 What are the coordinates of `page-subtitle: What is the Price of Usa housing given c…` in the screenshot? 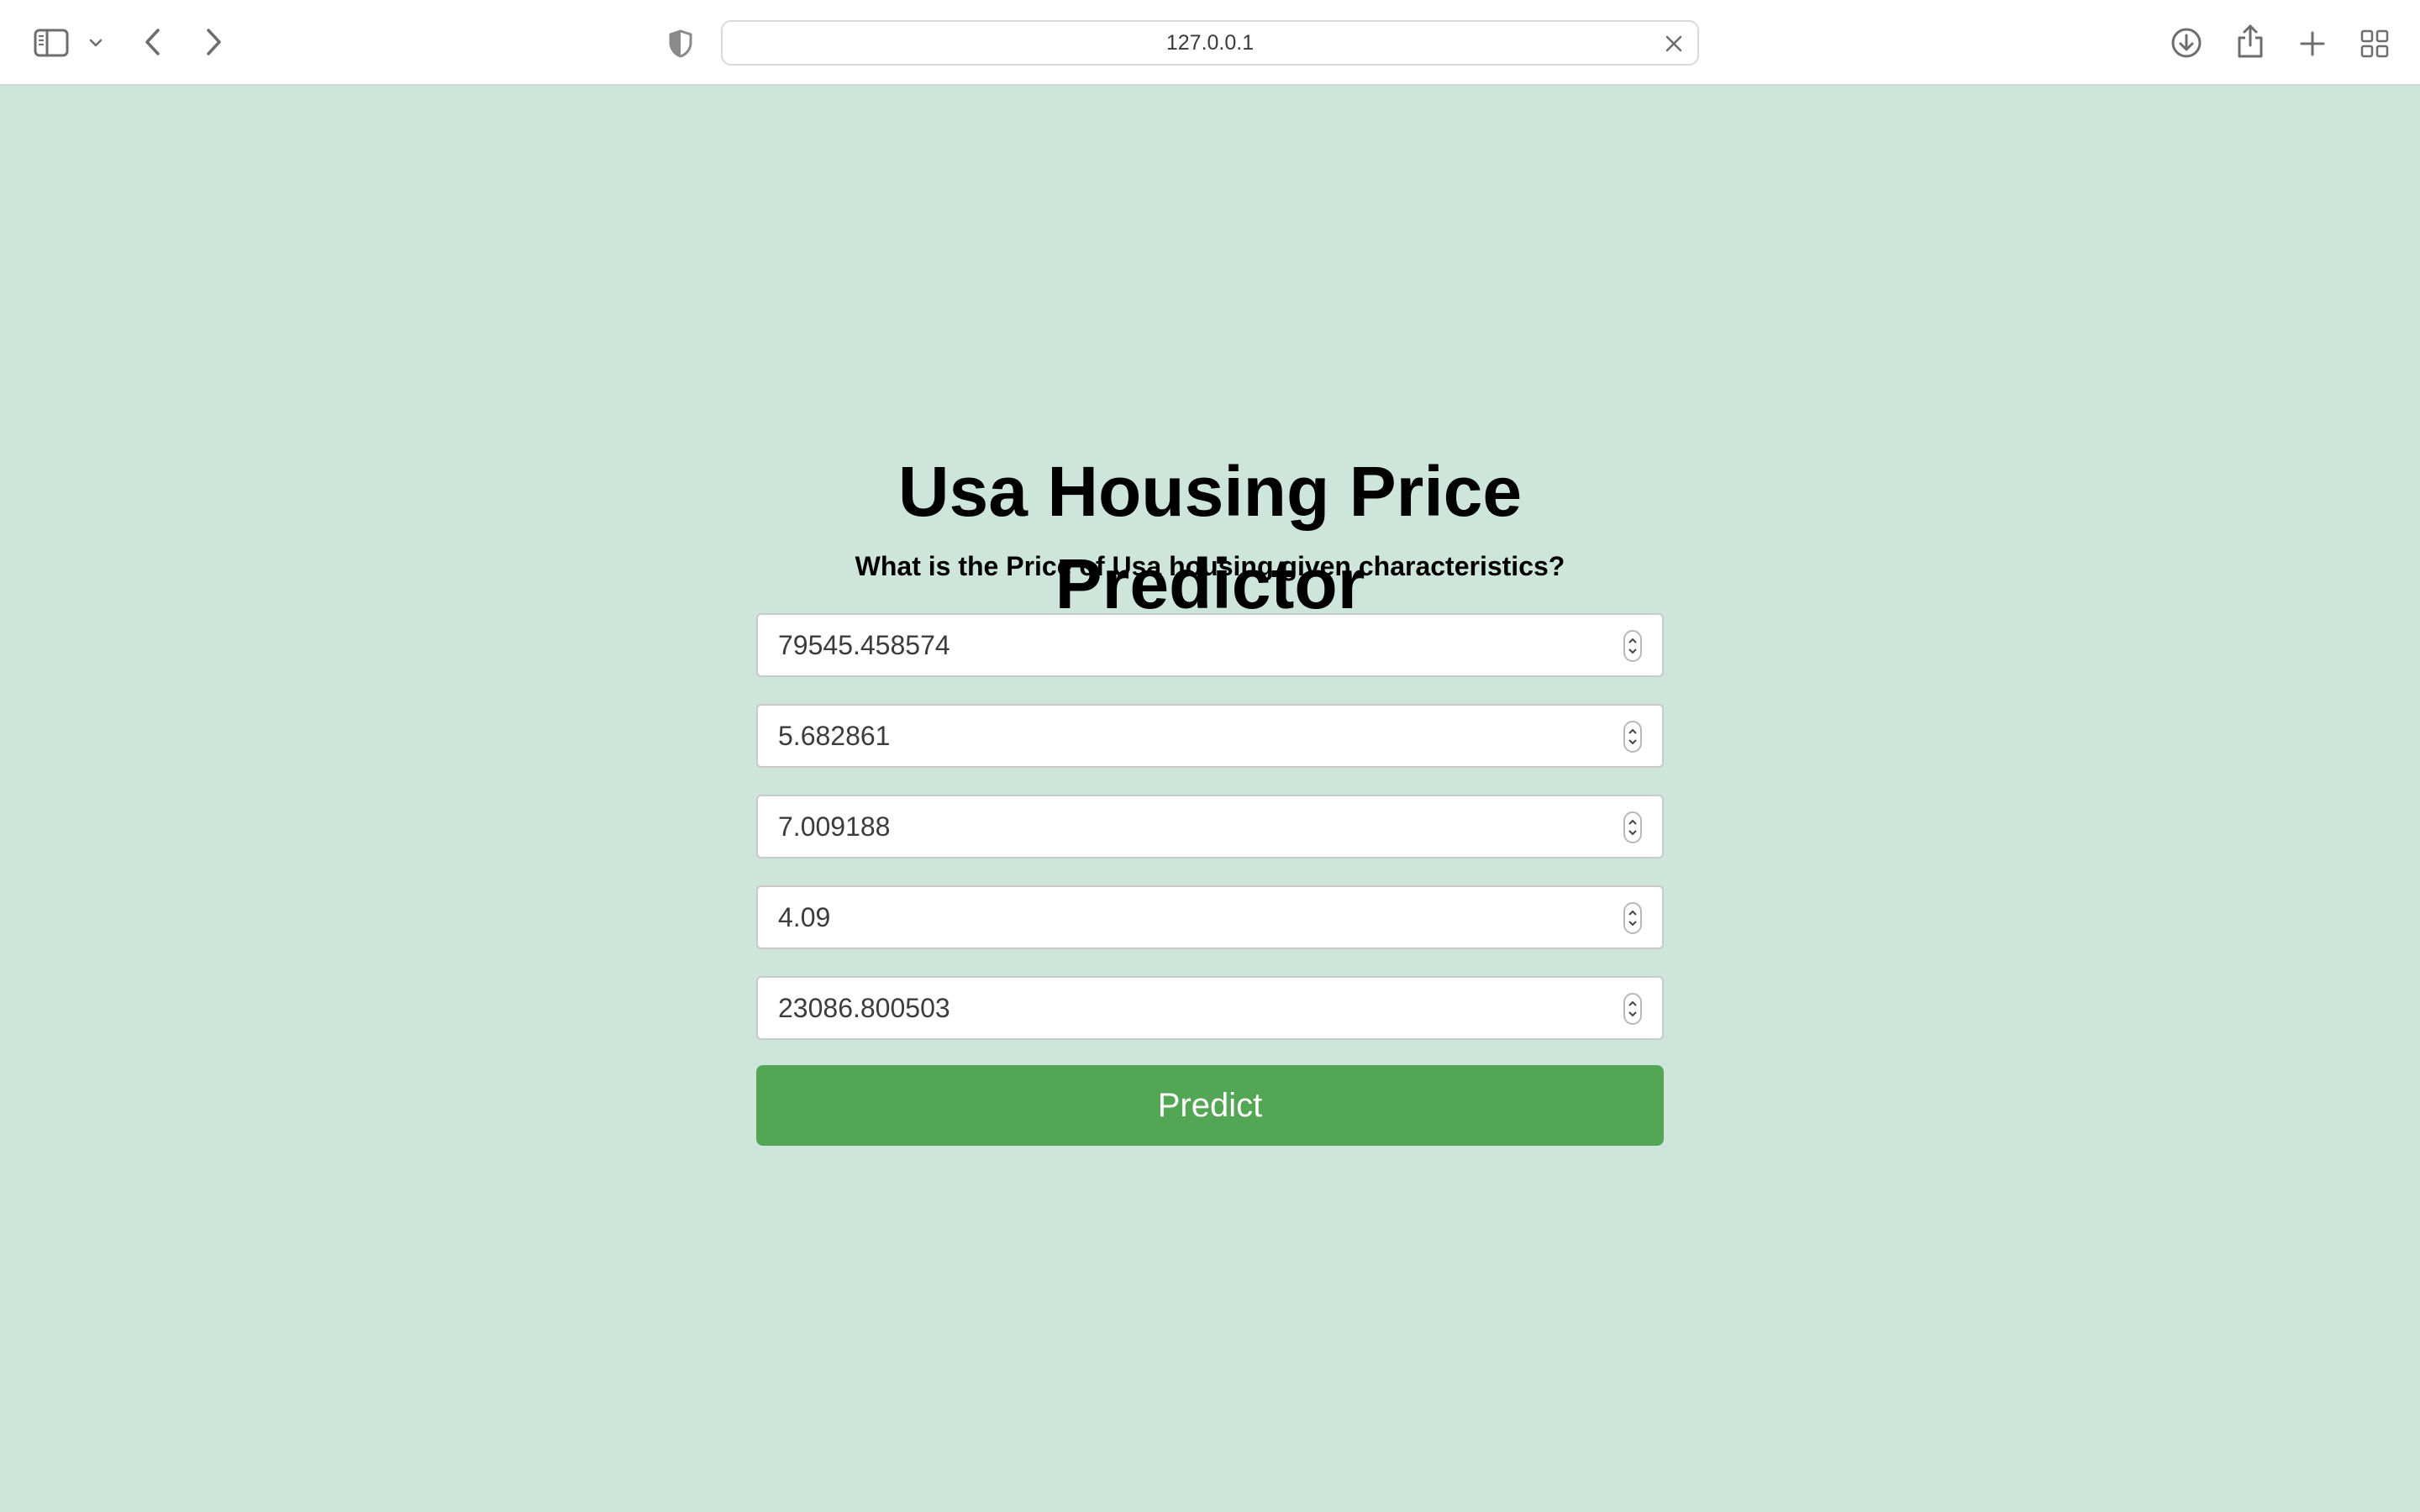 It's located at (1210, 566).